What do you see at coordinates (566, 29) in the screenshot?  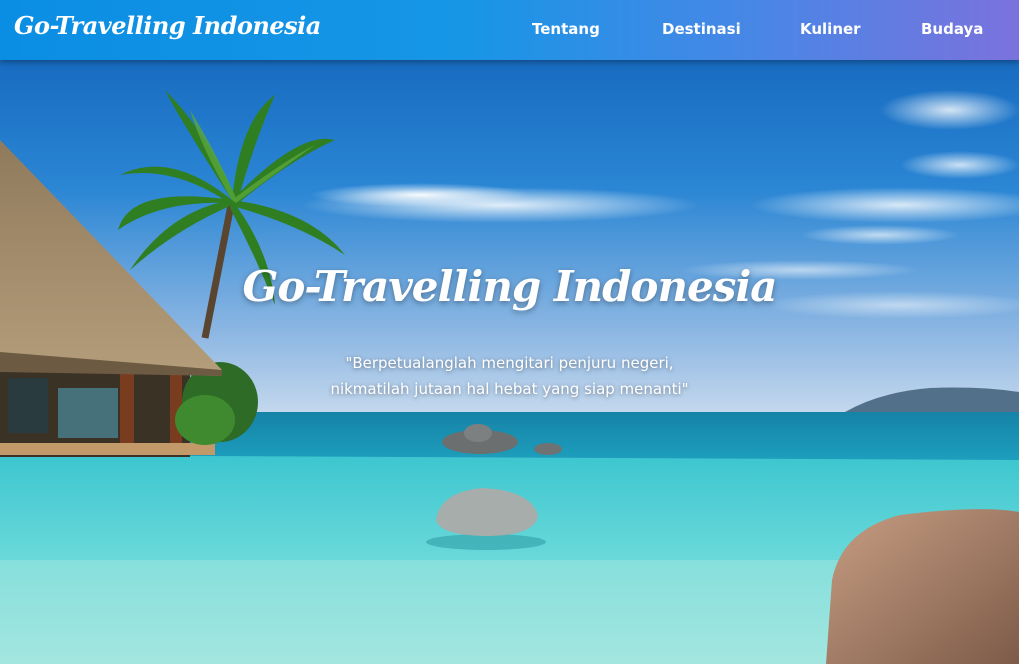 I see `nav-link-tentang: Tentang` at bounding box center [566, 29].